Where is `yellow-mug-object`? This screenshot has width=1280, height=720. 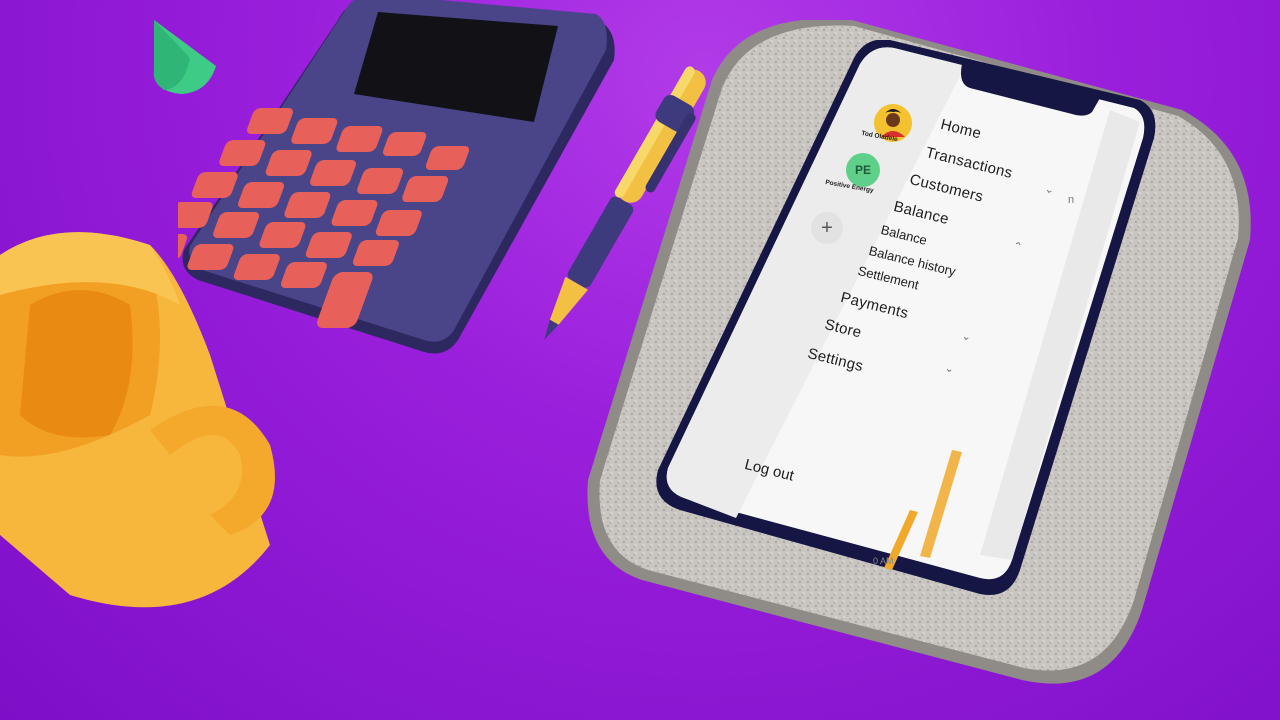 yellow-mug-object is located at coordinates (137, 420).